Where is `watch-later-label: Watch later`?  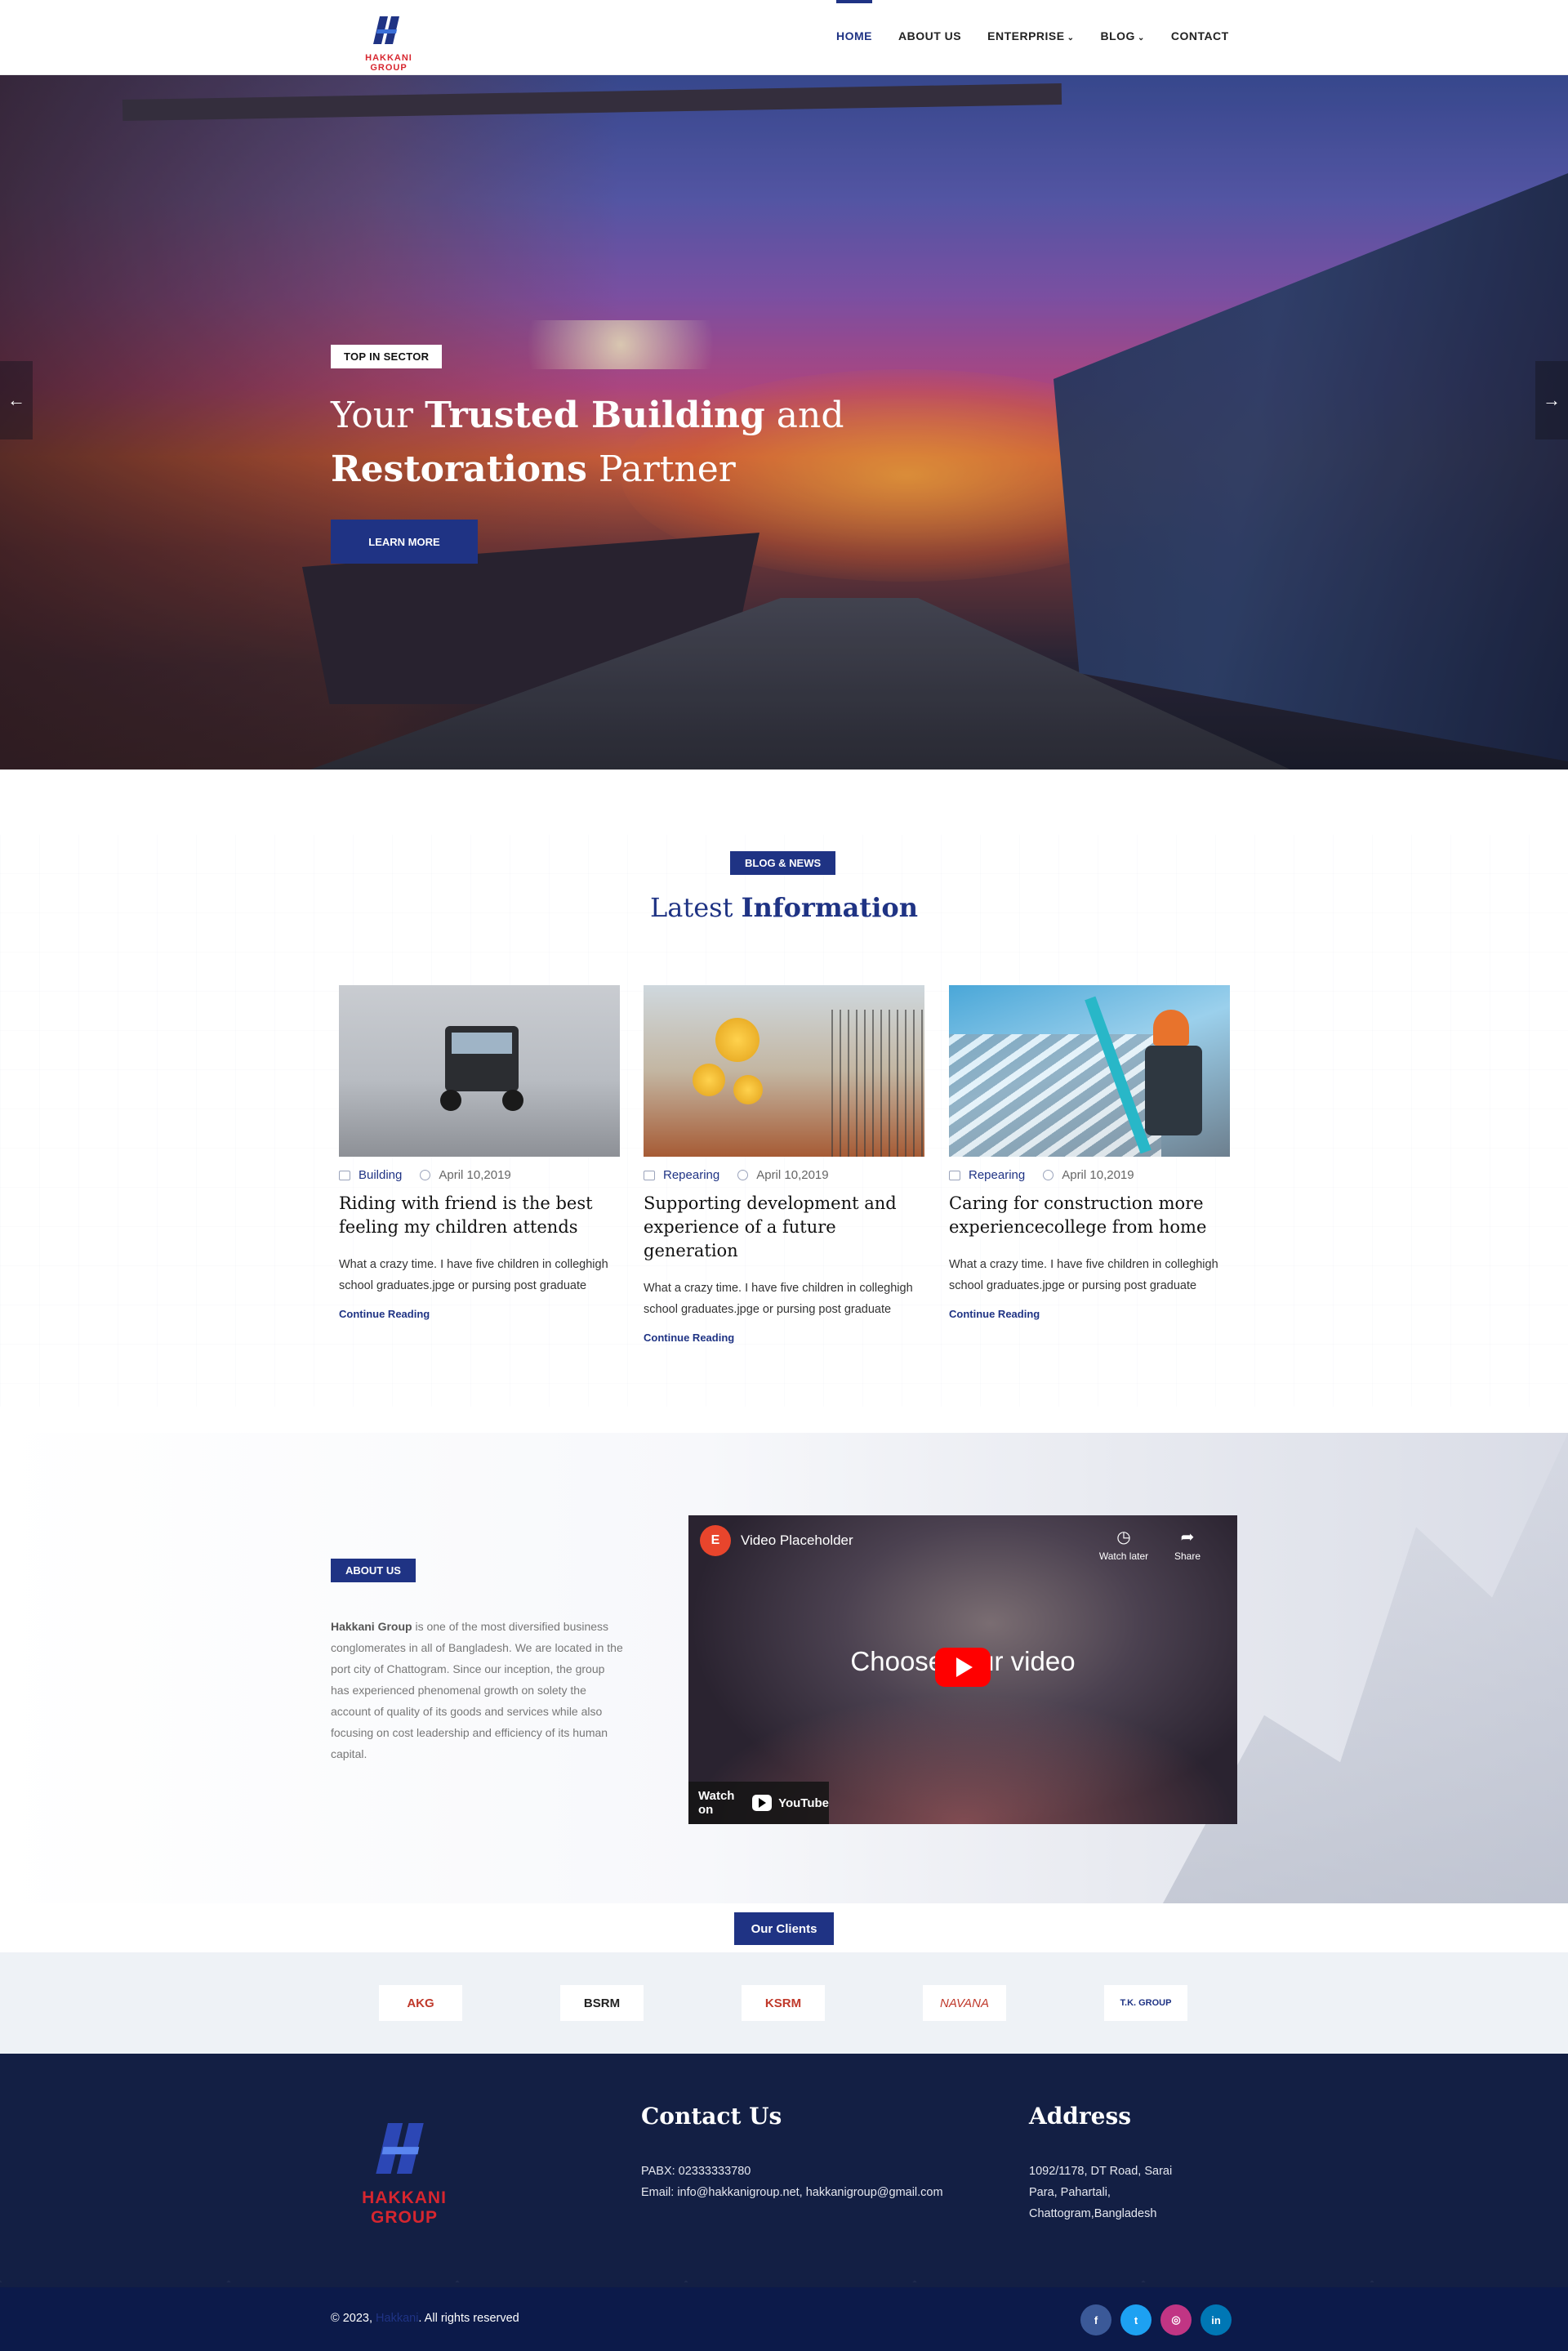 watch-later-label: Watch later is located at coordinates (1123, 1556).